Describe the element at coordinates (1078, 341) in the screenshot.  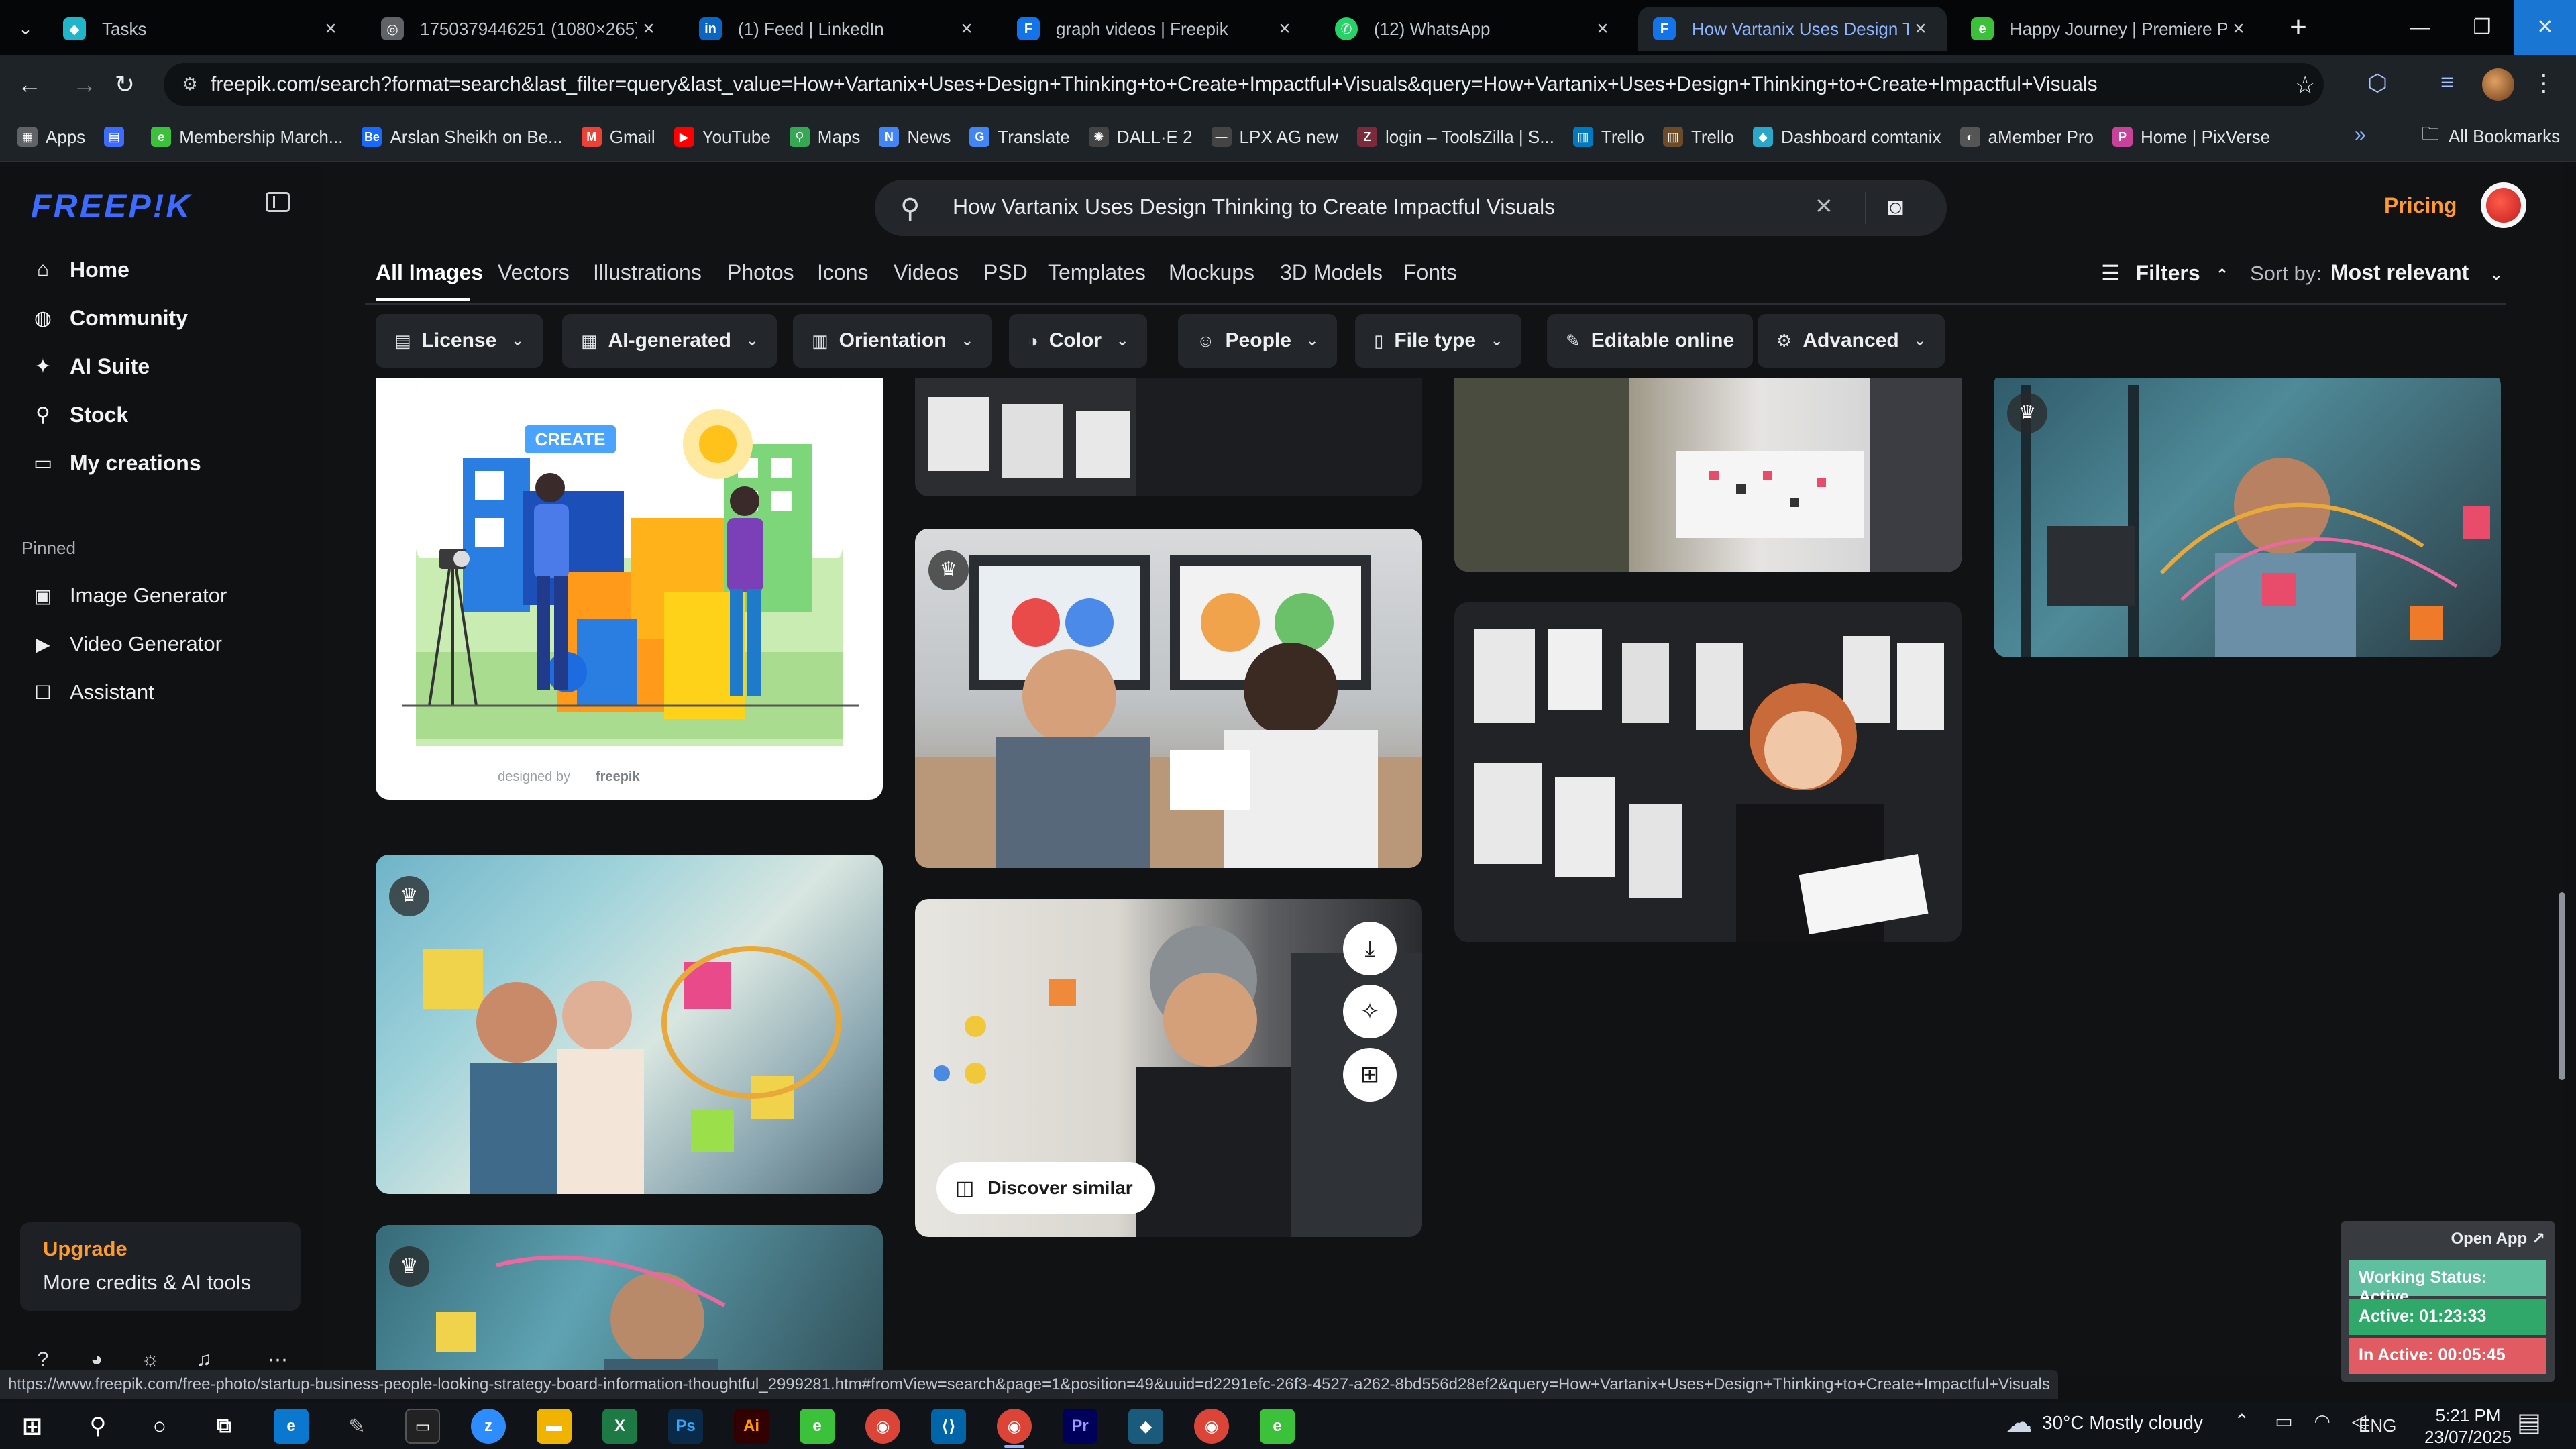
I see `filter-color: ◑ Color ⌄` at that location.